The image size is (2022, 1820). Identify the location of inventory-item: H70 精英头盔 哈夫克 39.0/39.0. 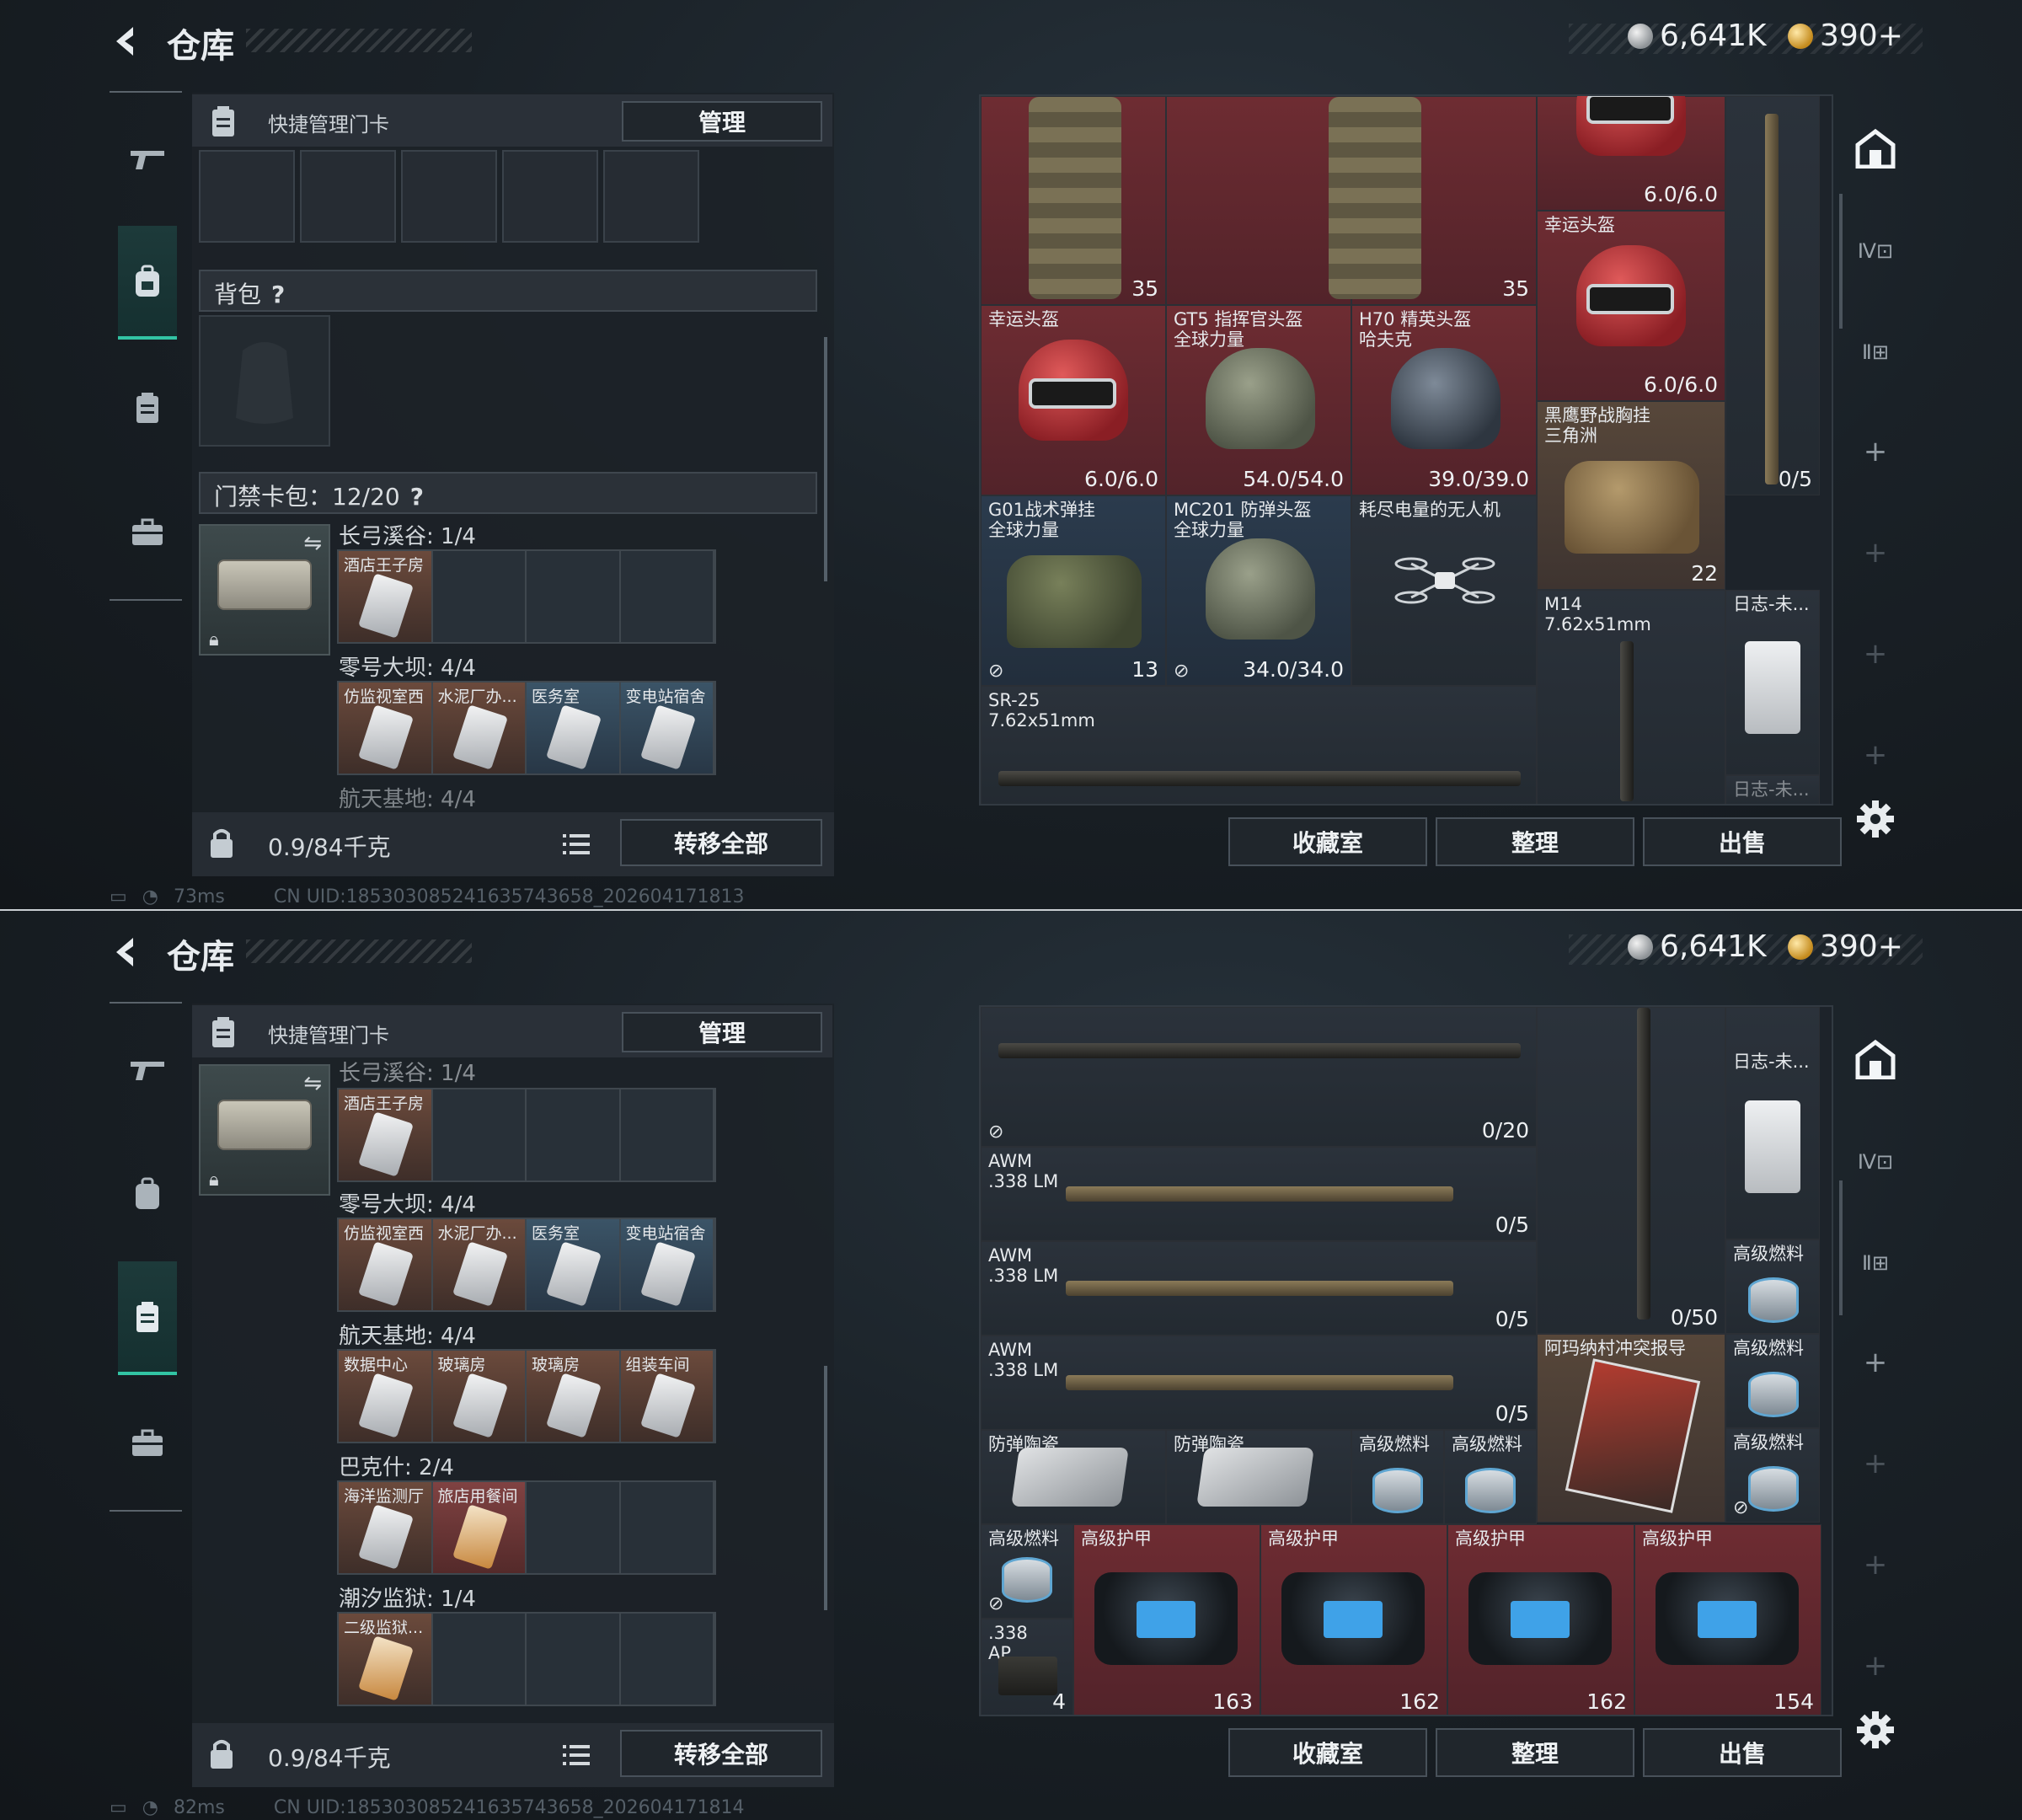
(1444, 400).